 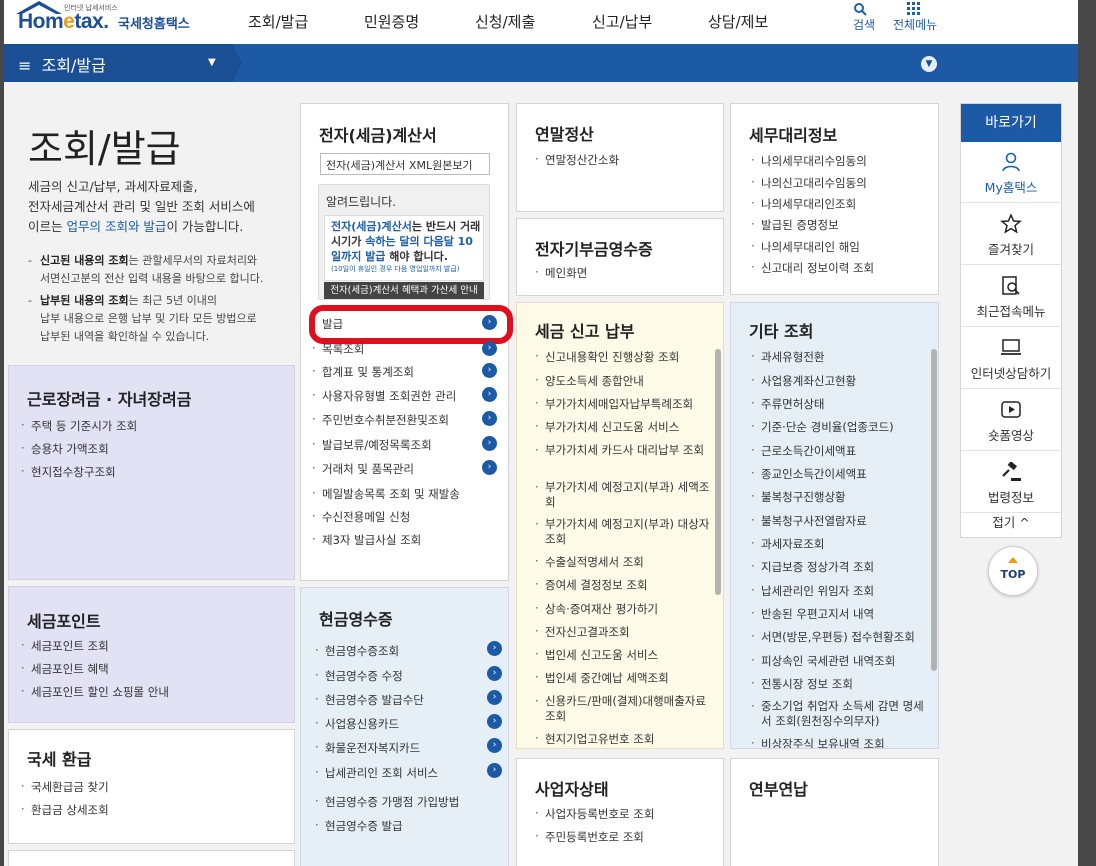 What do you see at coordinates (1011, 234) in the screenshot?
I see `quick-favorites: 즐겨찾기` at bounding box center [1011, 234].